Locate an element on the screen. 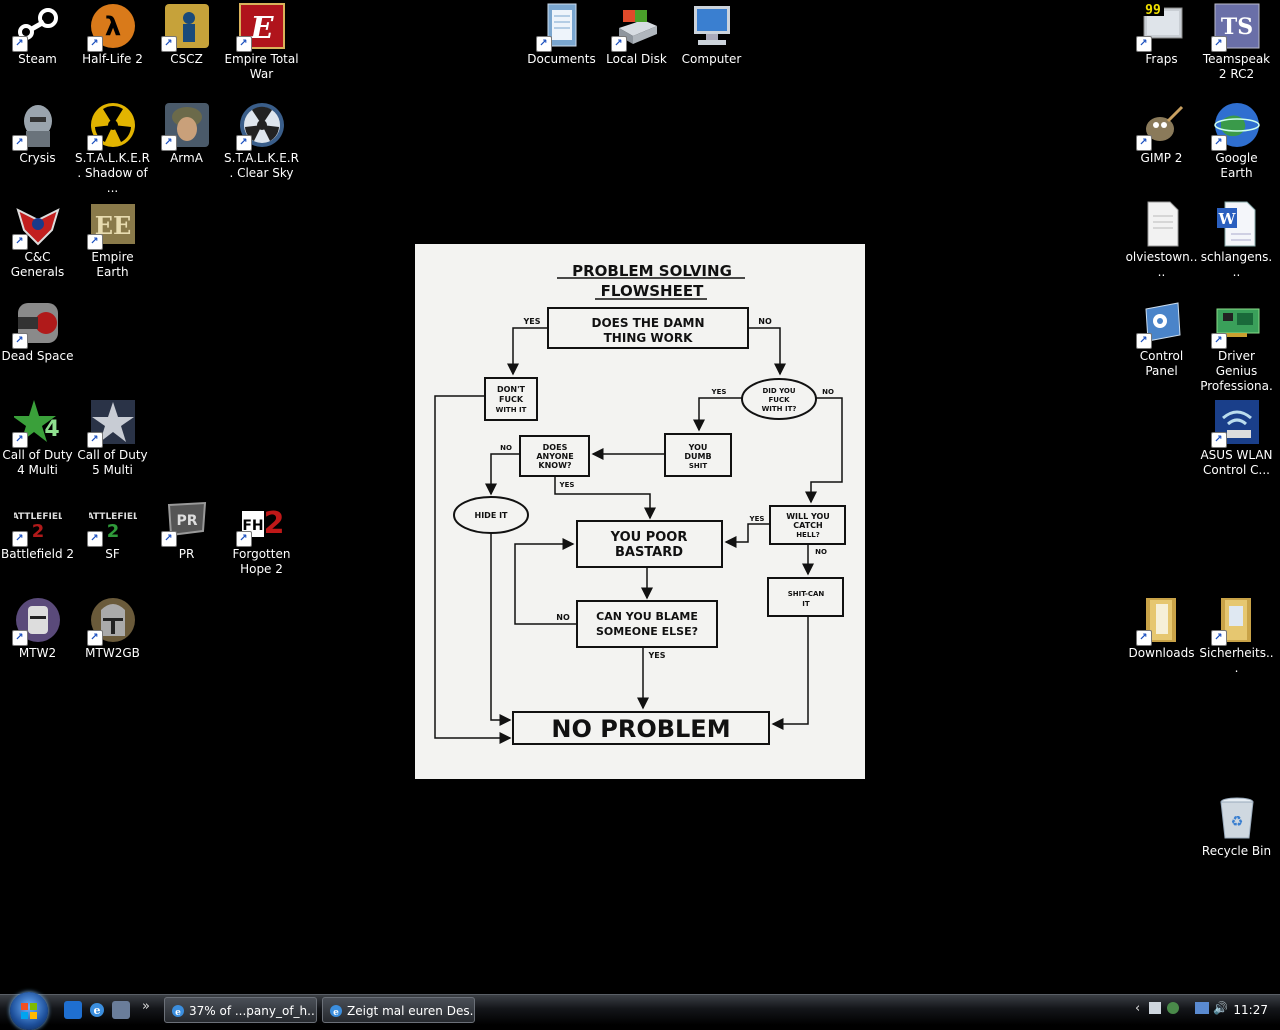  box-damn-thing-works-line2: THING WORK is located at coordinates (648, 338).